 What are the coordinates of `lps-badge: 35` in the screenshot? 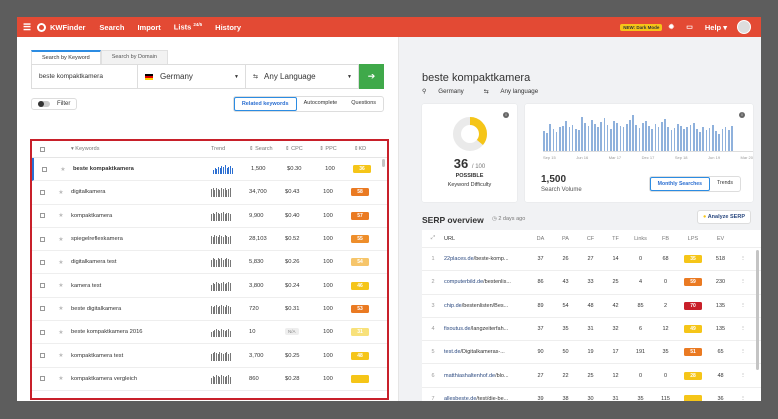 It's located at (693, 259).